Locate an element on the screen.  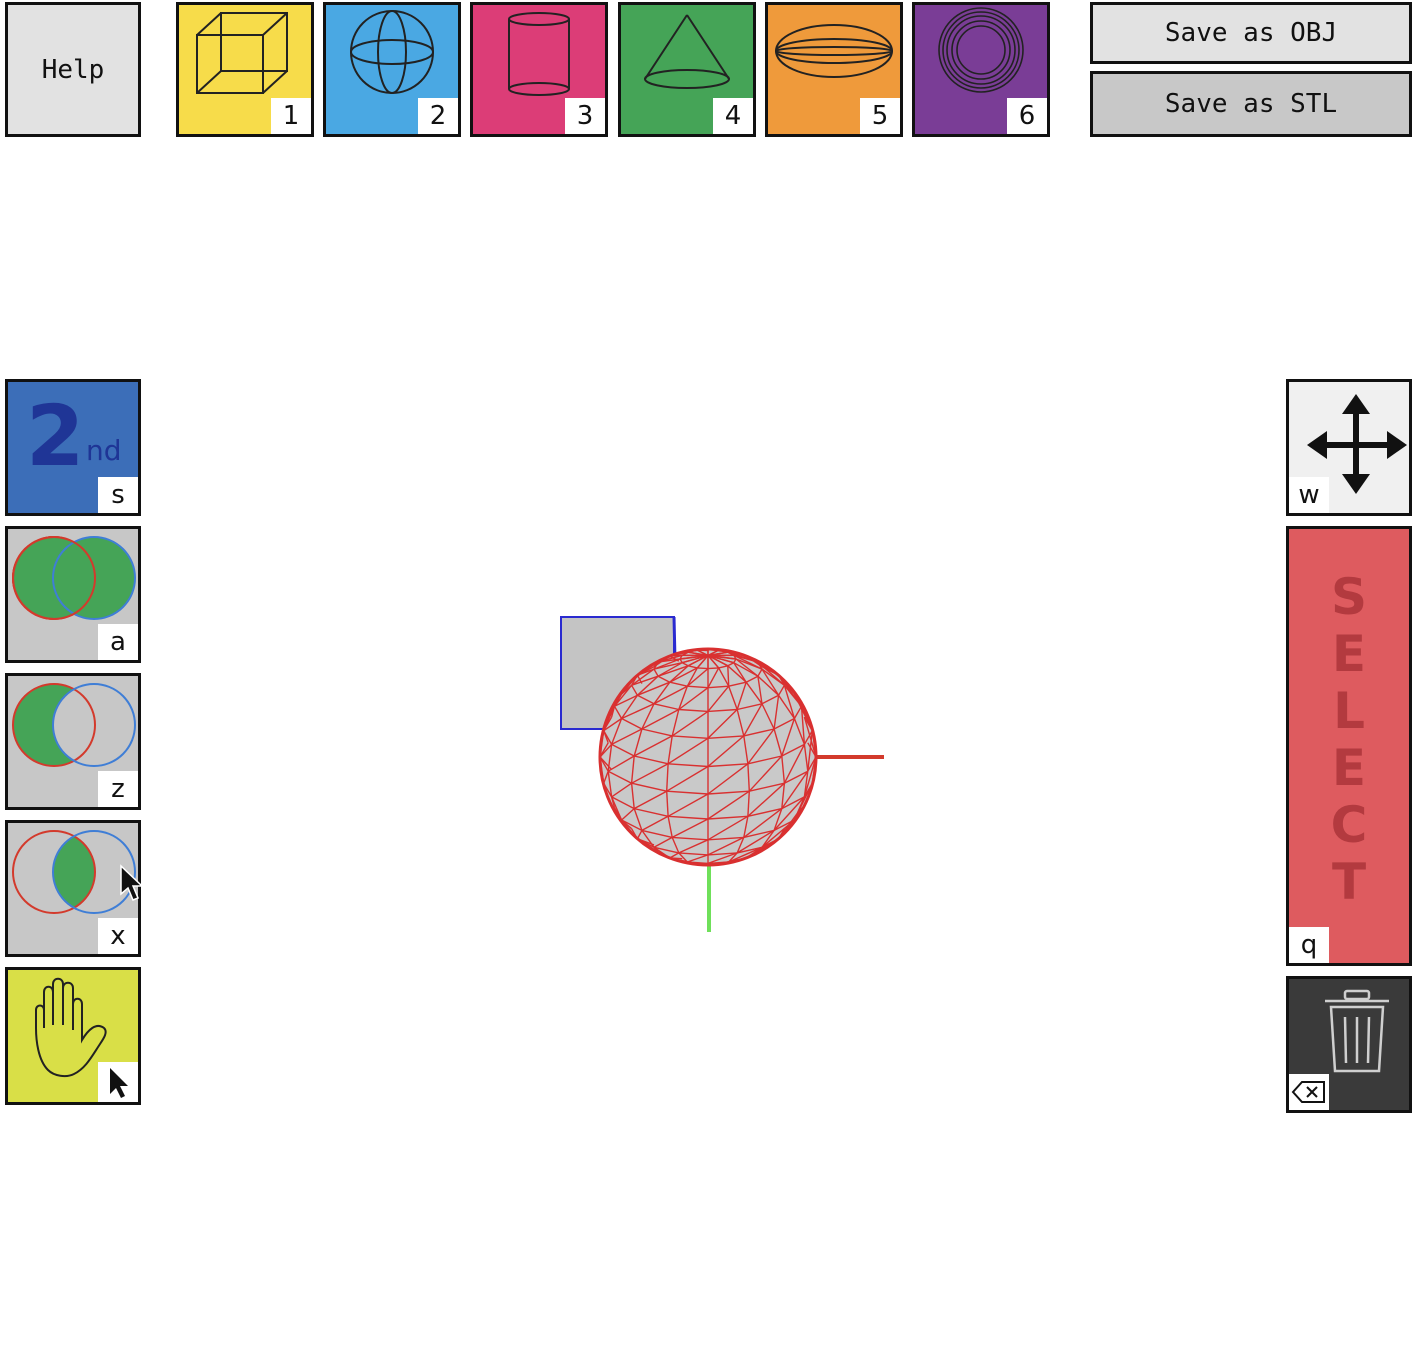
select-letter: T is located at coordinates (1349, 882).